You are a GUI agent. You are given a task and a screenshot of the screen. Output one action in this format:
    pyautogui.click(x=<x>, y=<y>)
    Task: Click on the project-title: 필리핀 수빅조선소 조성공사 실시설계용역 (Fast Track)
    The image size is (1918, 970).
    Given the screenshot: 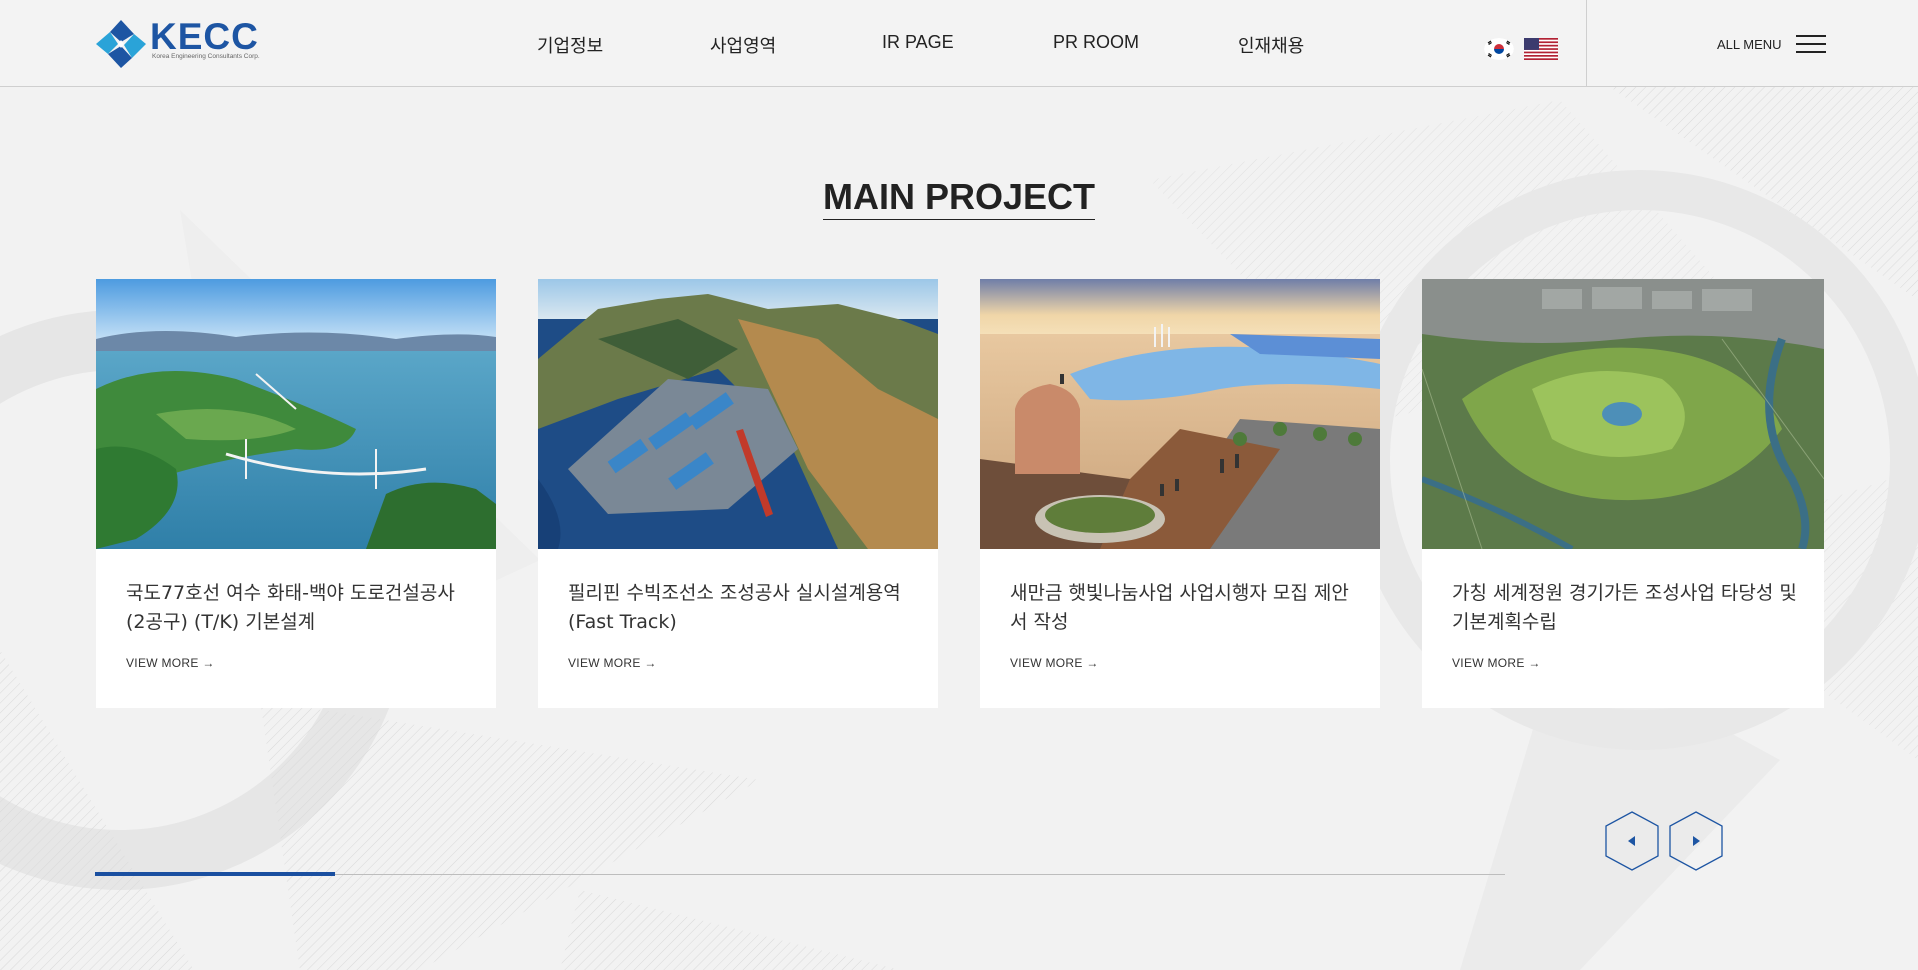 What is the action you would take?
    pyautogui.click(x=734, y=607)
    